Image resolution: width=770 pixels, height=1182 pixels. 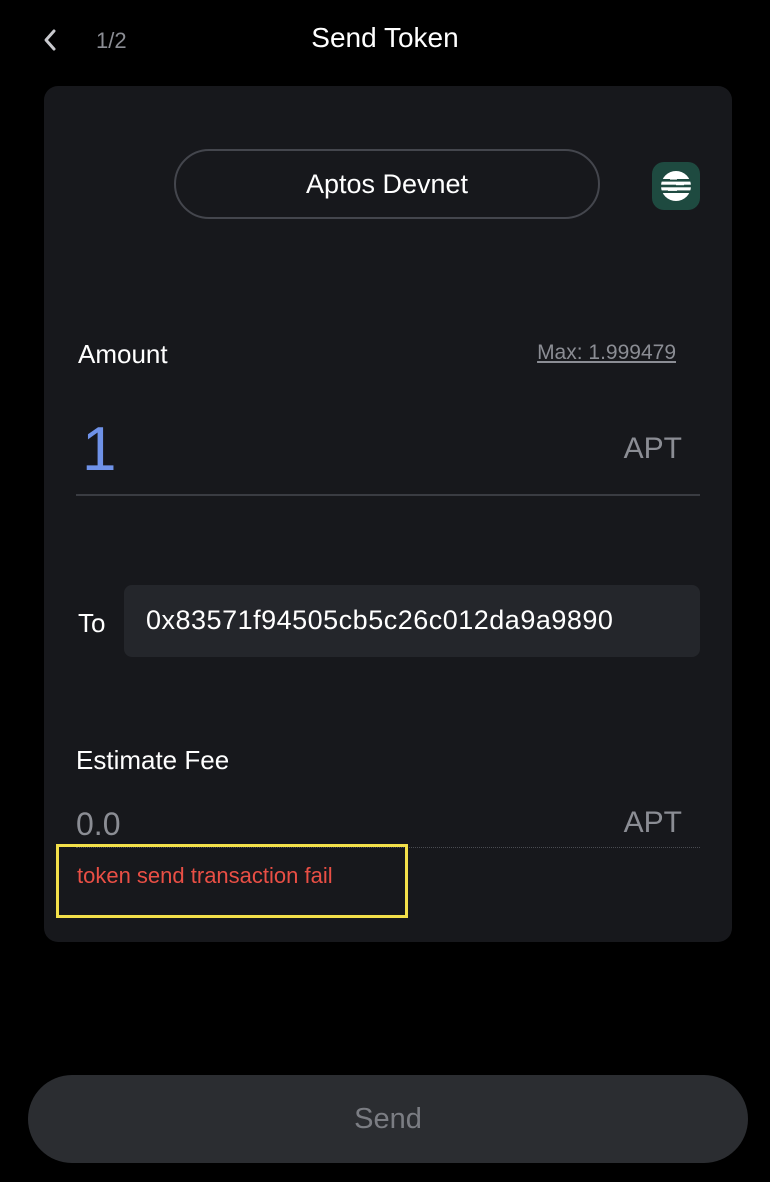 What do you see at coordinates (123, 354) in the screenshot?
I see `amount-label: Amount` at bounding box center [123, 354].